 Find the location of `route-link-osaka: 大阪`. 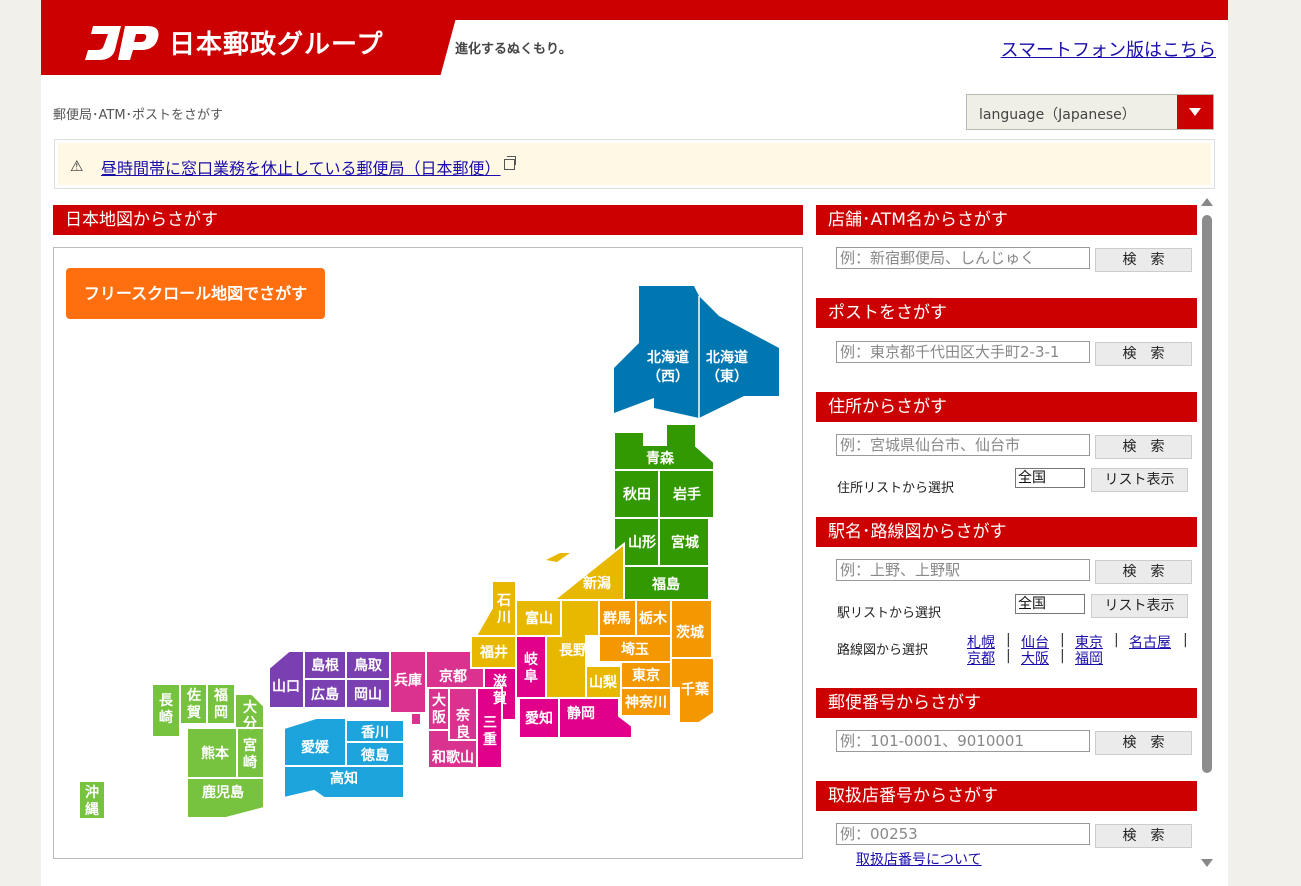

route-link-osaka: 大阪 is located at coordinates (1035, 658).